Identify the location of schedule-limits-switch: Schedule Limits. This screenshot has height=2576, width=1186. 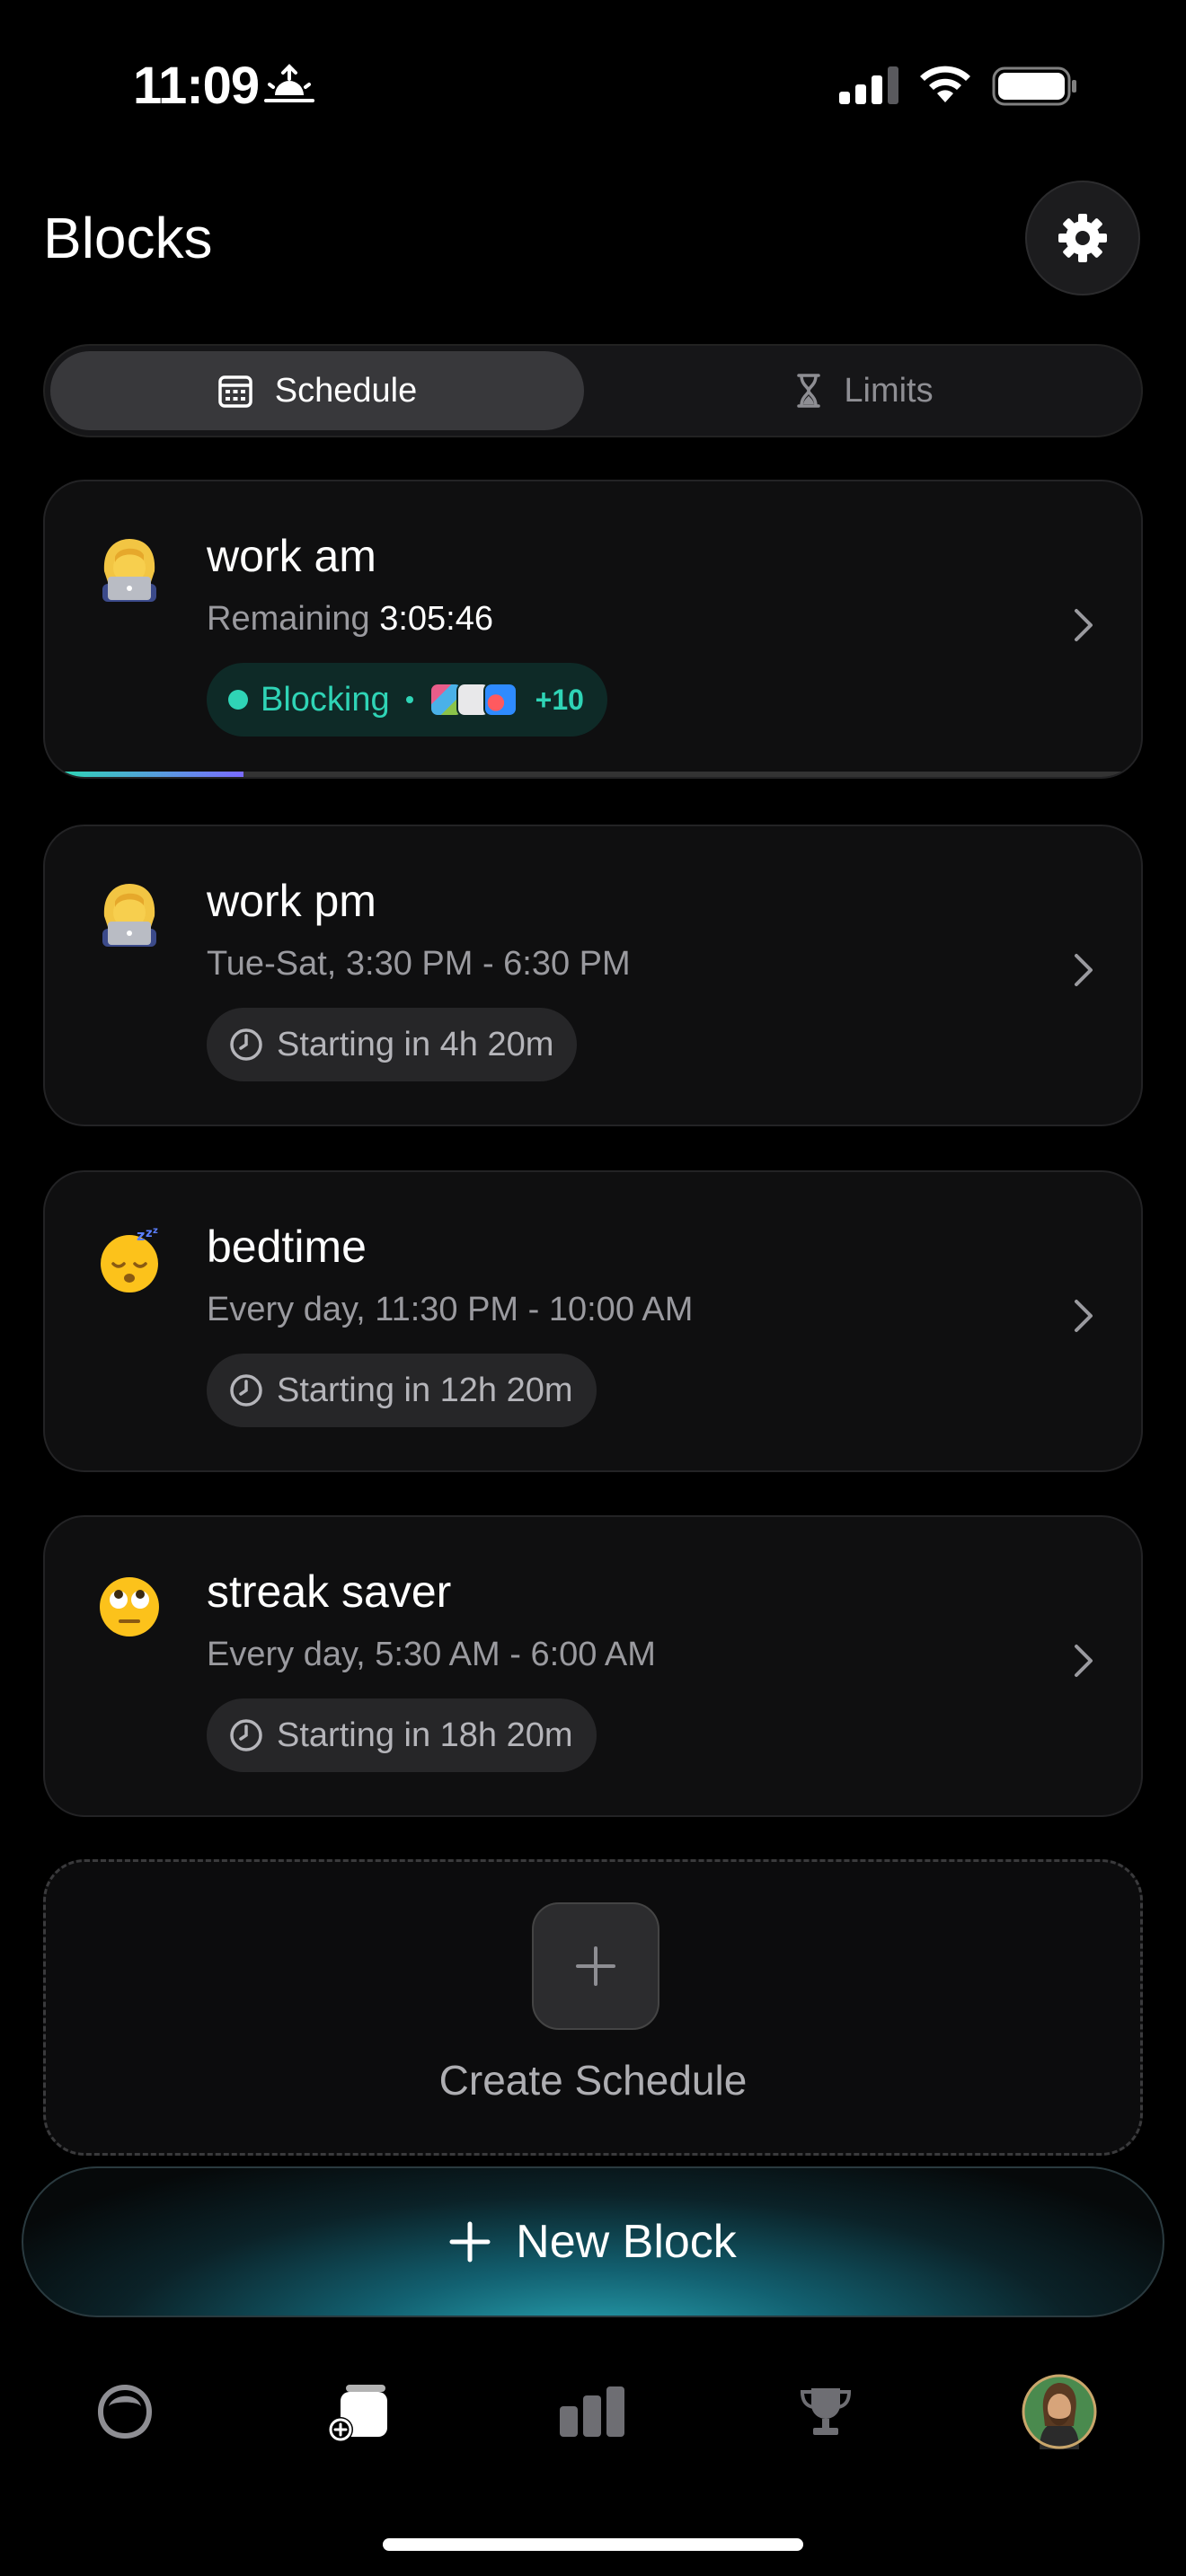
(593, 390).